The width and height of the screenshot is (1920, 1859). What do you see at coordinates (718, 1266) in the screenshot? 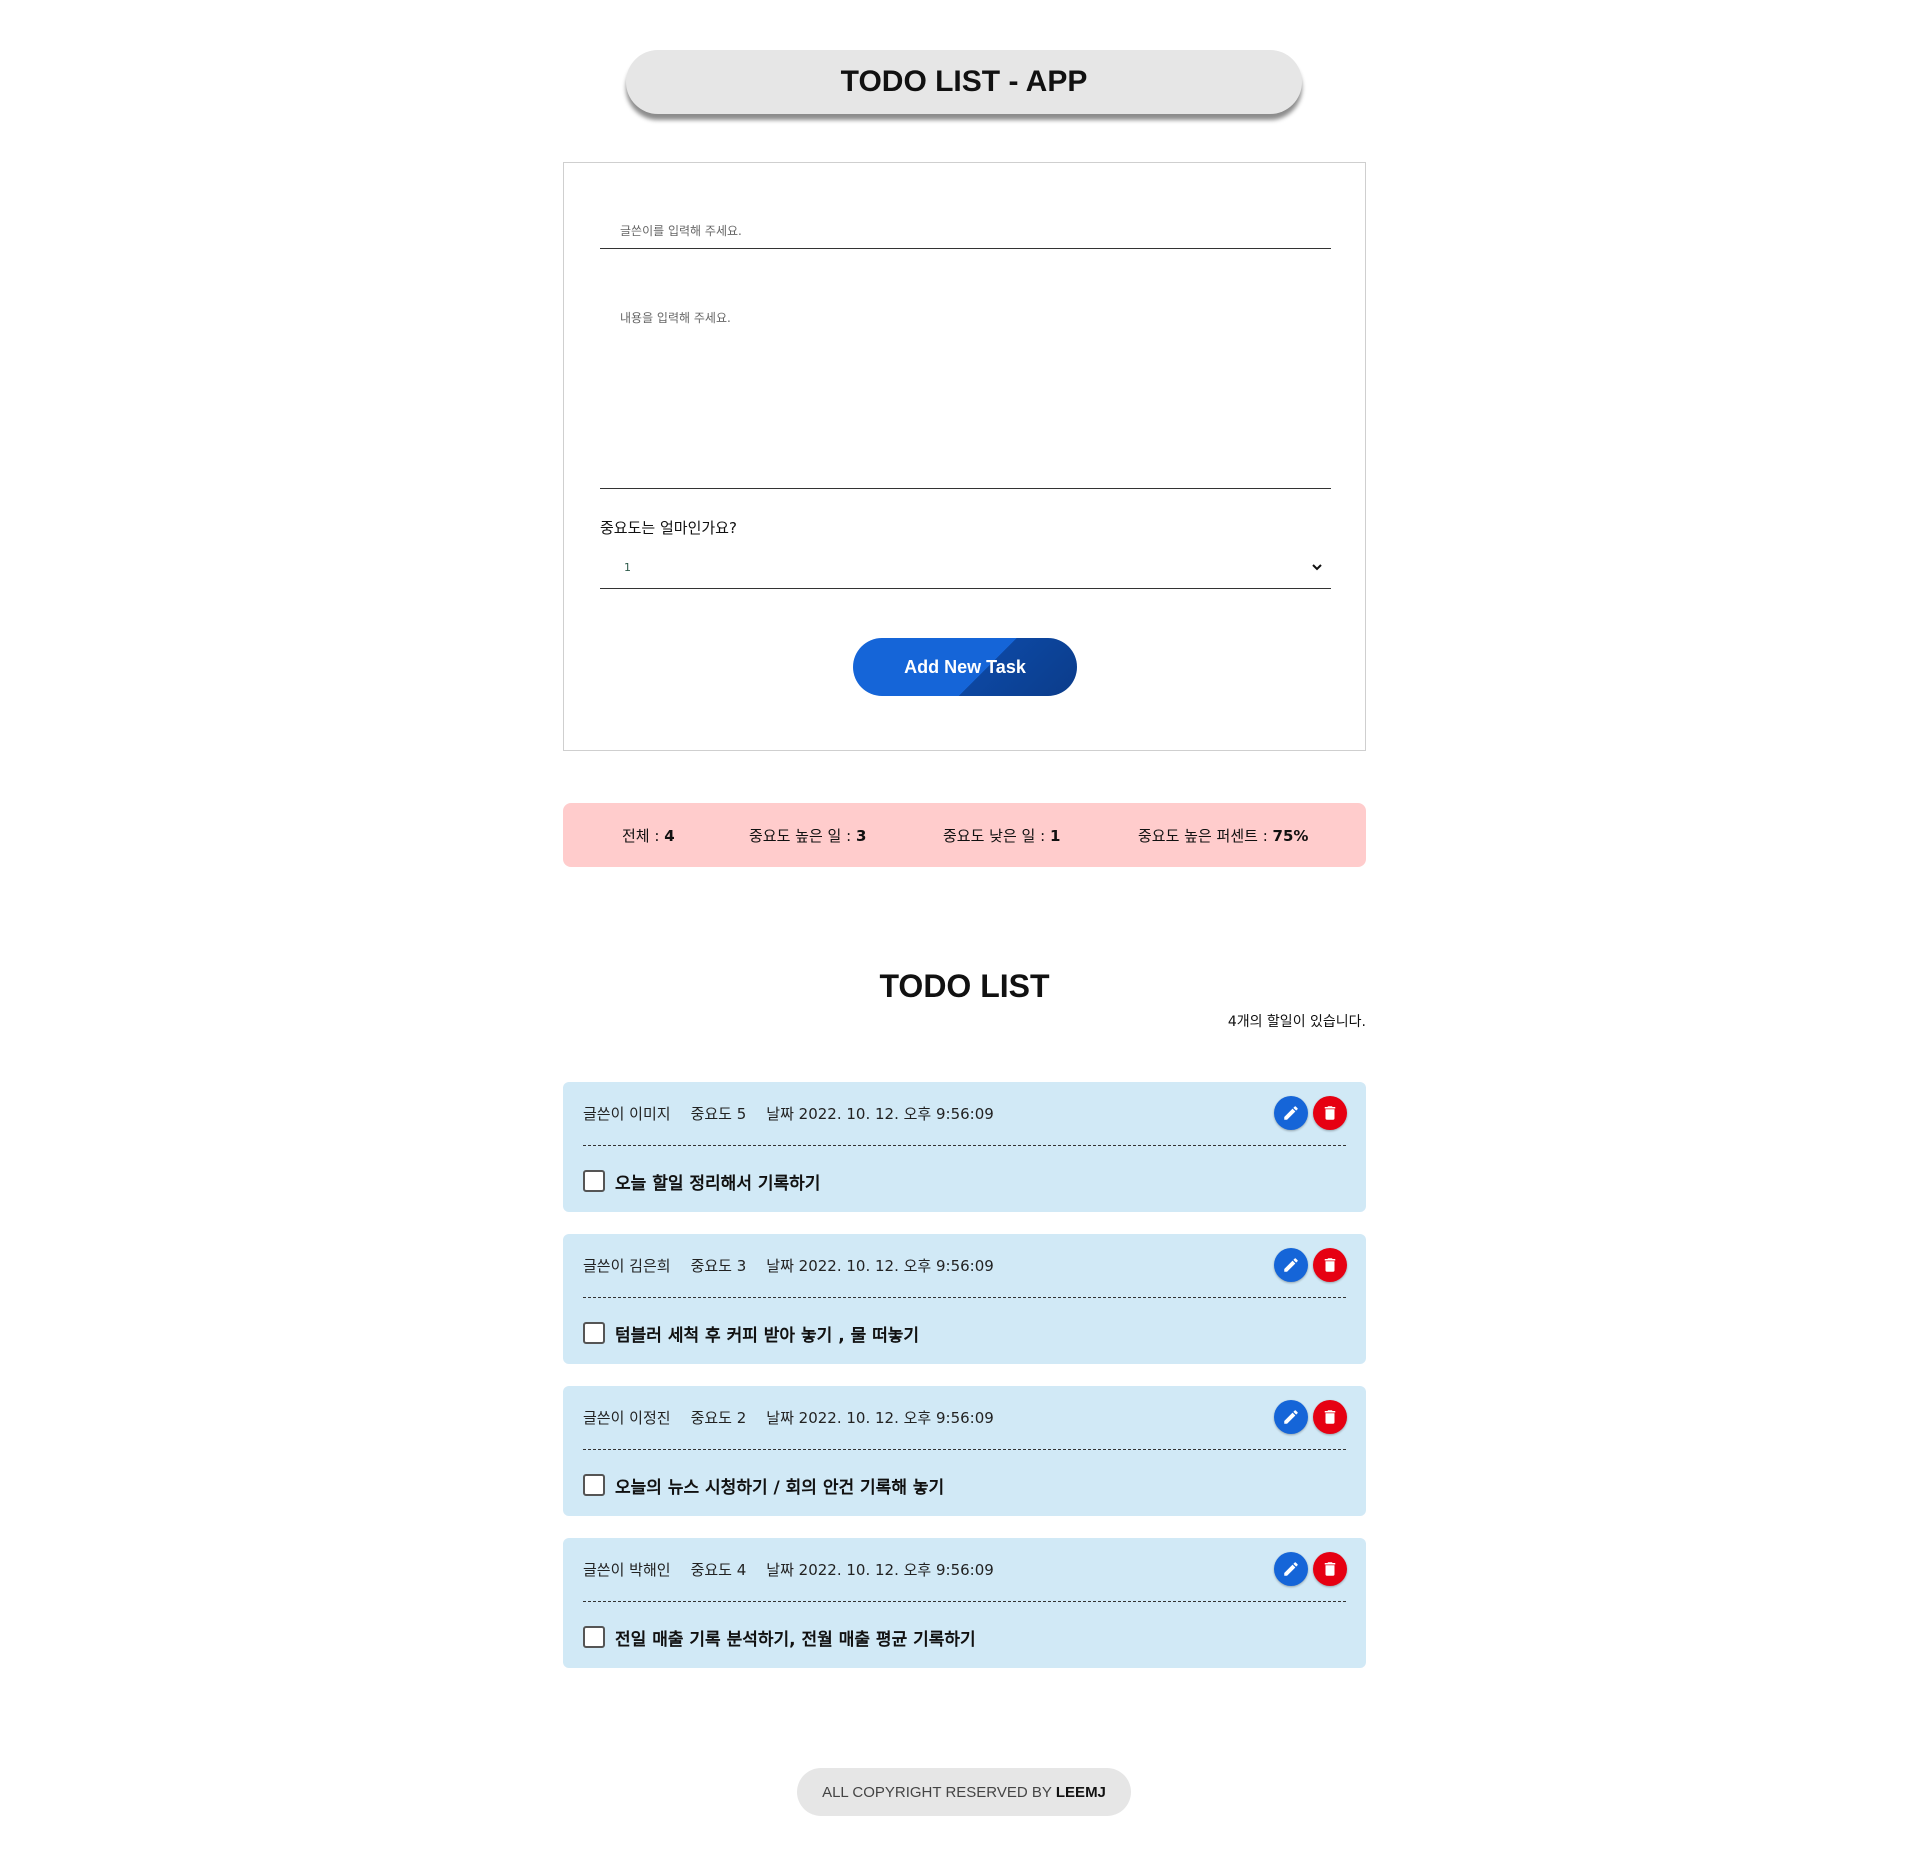
I see `todo-importance: 중요도 3` at bounding box center [718, 1266].